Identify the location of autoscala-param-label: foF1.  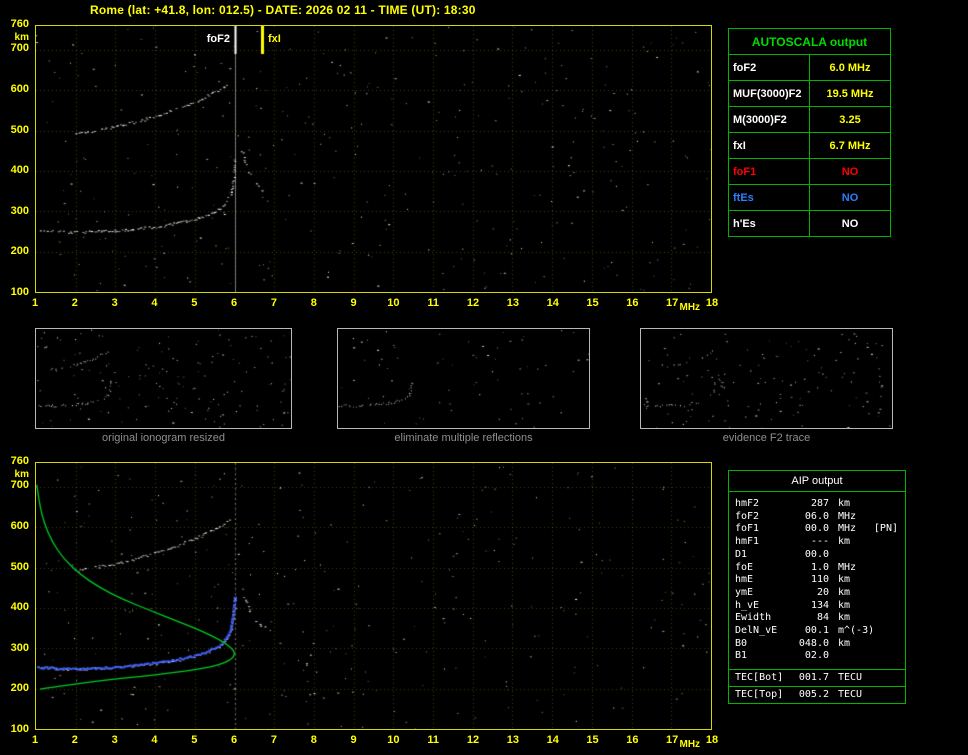
(769, 171).